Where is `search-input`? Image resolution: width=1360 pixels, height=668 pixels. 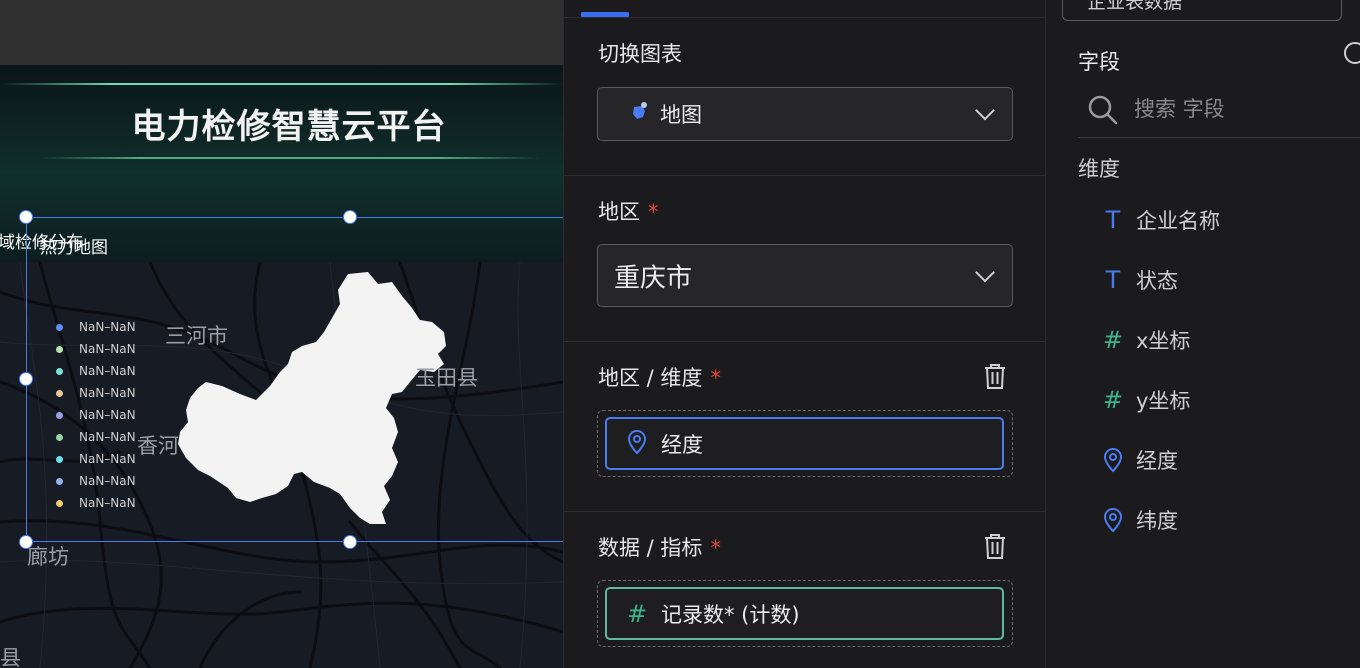
search-input is located at coordinates (1244, 109).